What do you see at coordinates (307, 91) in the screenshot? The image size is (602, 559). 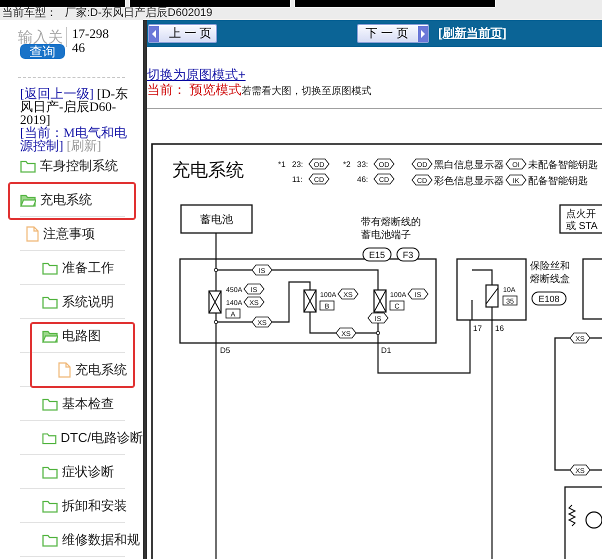 I see `hint-text: 若需看大图，切换至原图模式` at bounding box center [307, 91].